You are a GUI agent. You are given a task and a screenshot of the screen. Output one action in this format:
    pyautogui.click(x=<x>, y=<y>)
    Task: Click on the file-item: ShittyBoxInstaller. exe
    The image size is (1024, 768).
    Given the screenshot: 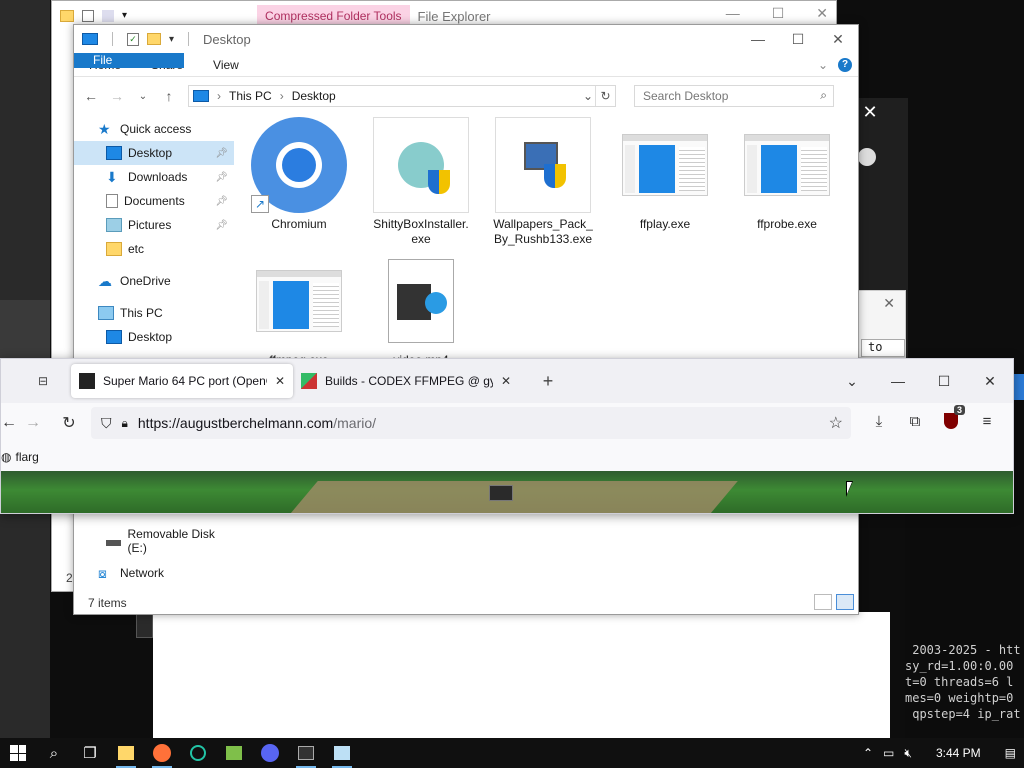 What is the action you would take?
    pyautogui.click(x=421, y=182)
    